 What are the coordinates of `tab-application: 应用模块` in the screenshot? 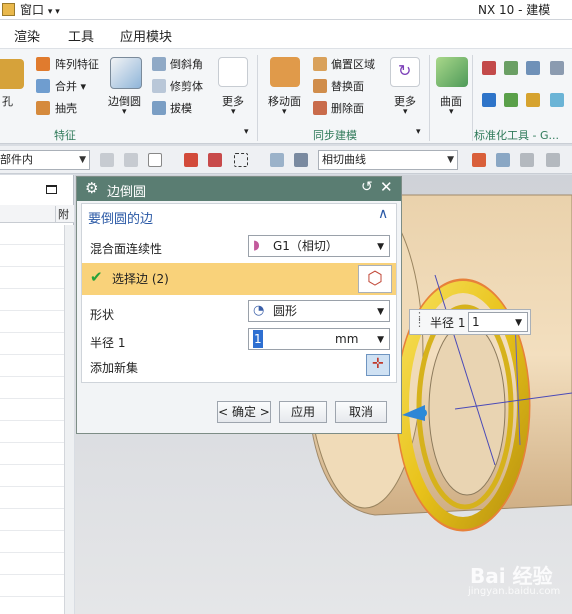 It's located at (146, 35).